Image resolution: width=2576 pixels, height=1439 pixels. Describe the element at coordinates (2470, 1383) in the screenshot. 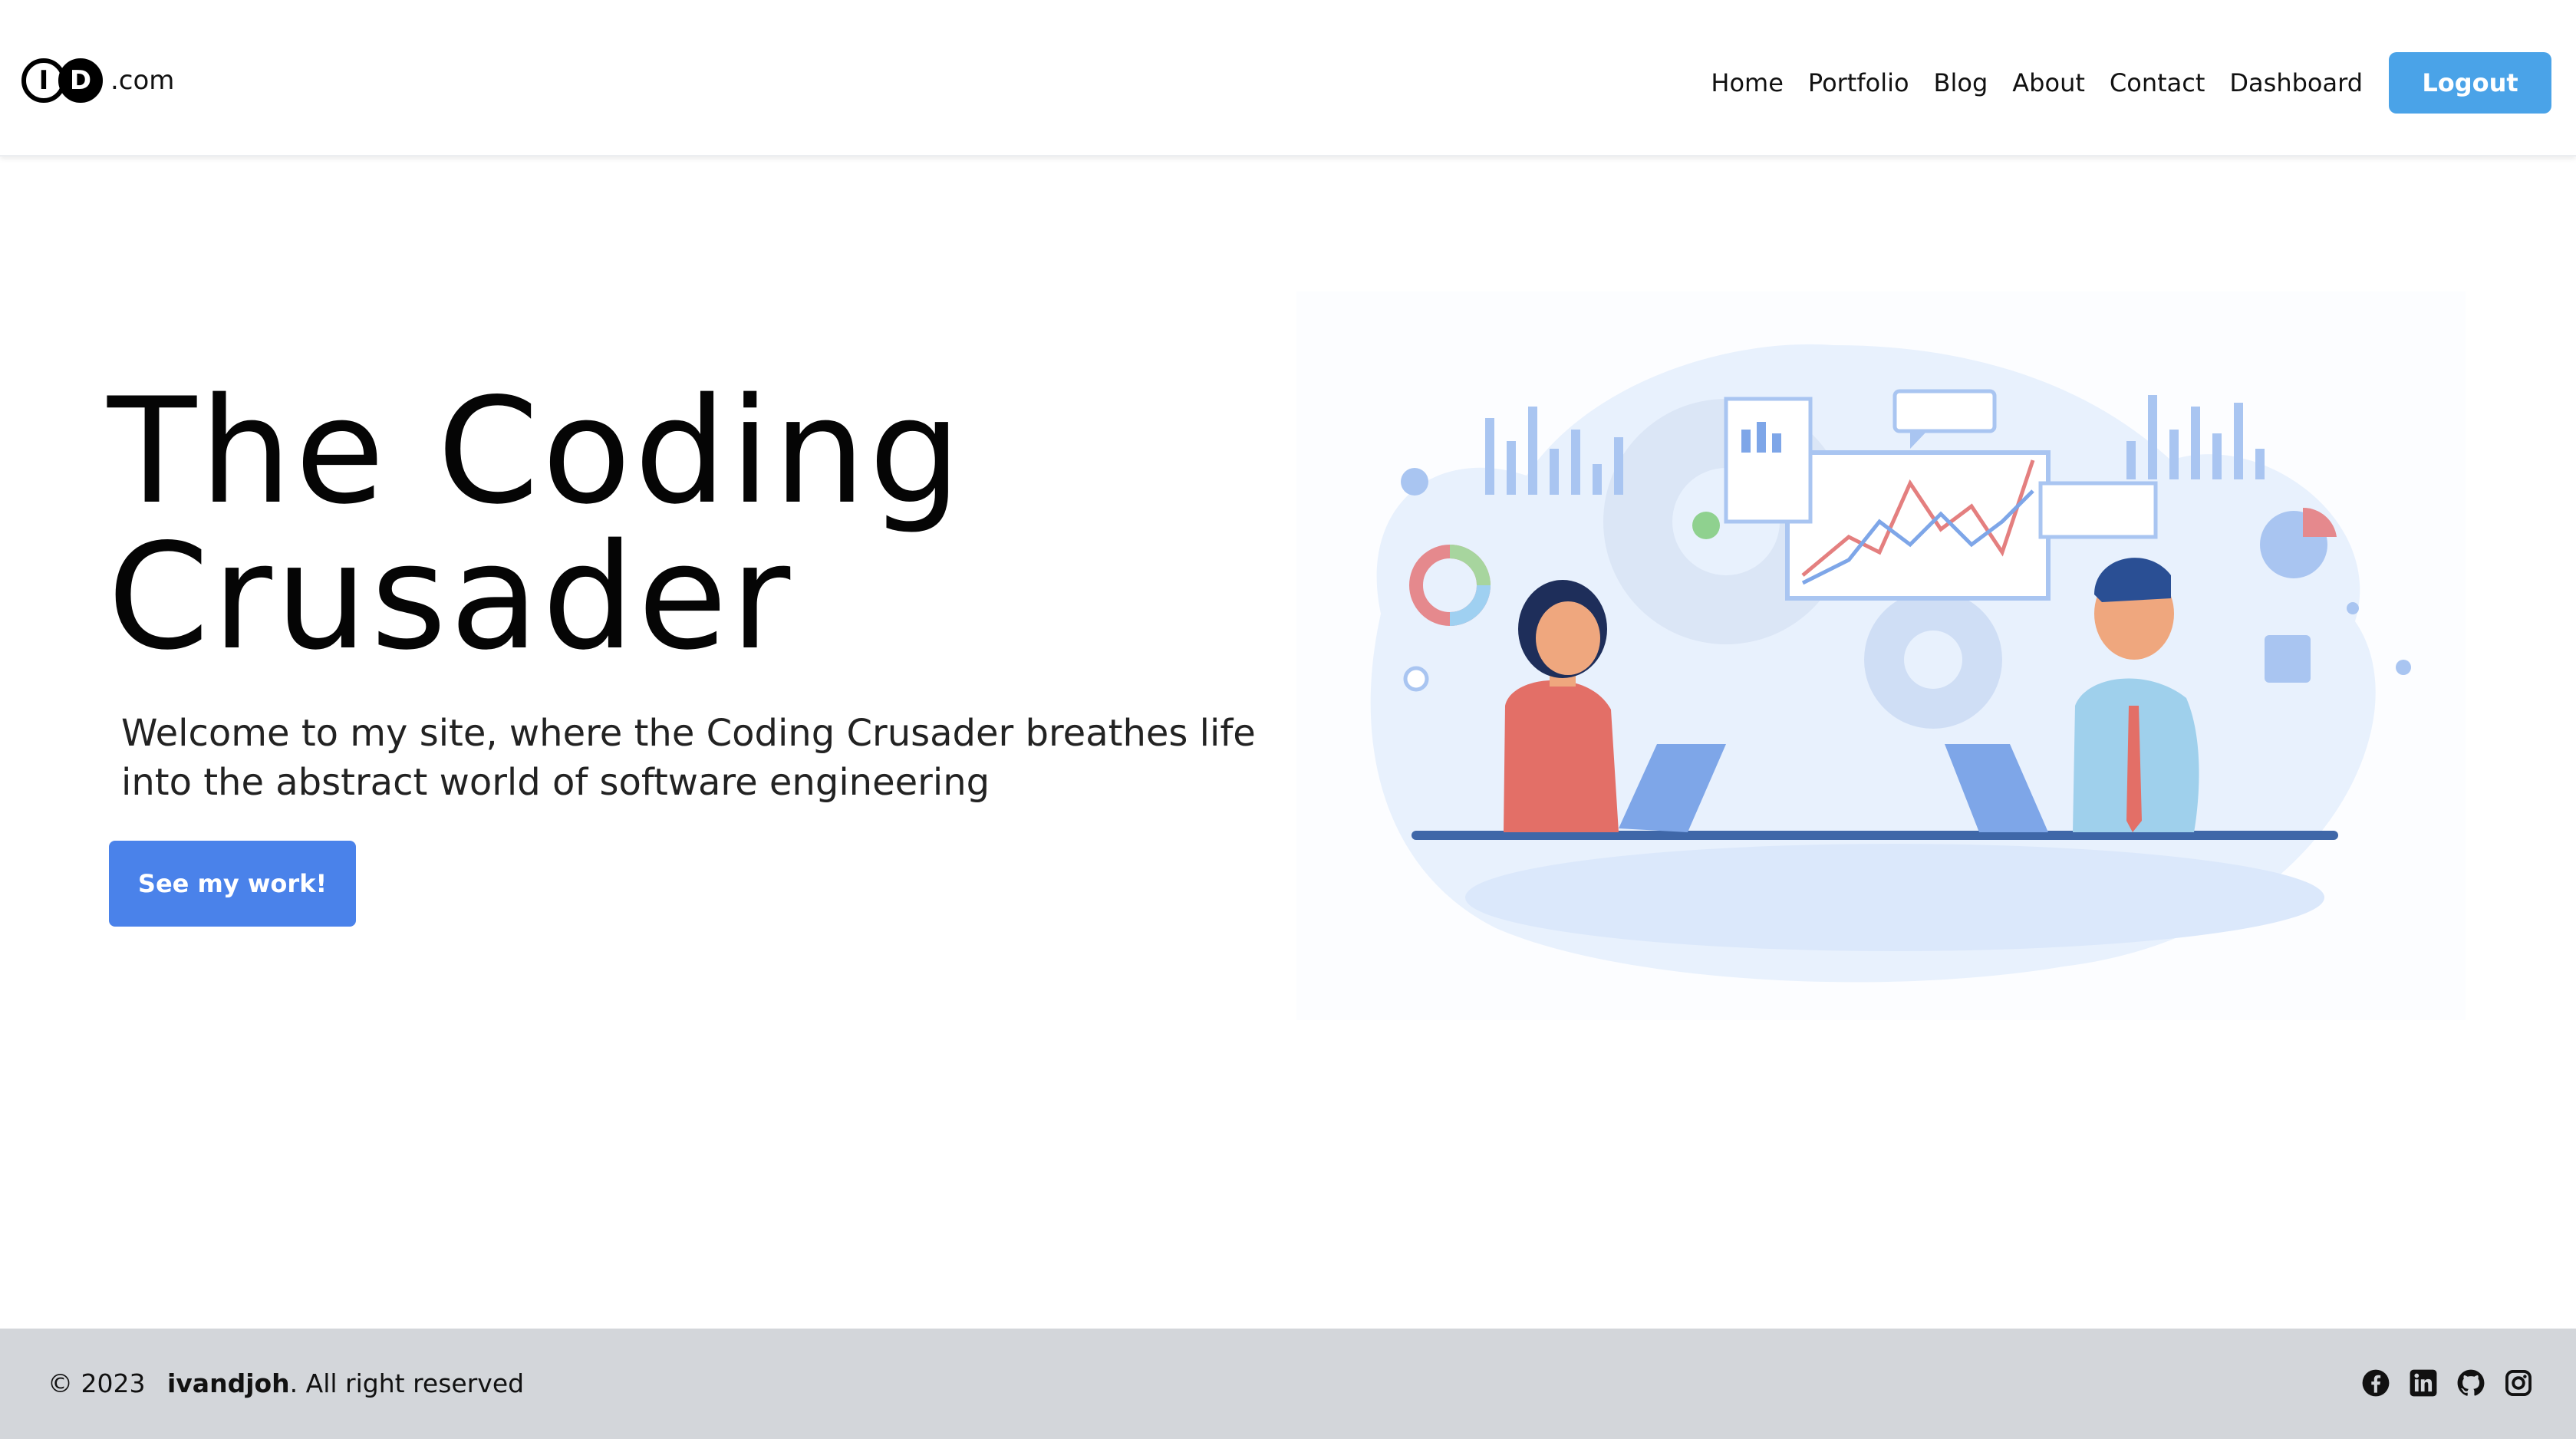

I see `github-icon` at that location.